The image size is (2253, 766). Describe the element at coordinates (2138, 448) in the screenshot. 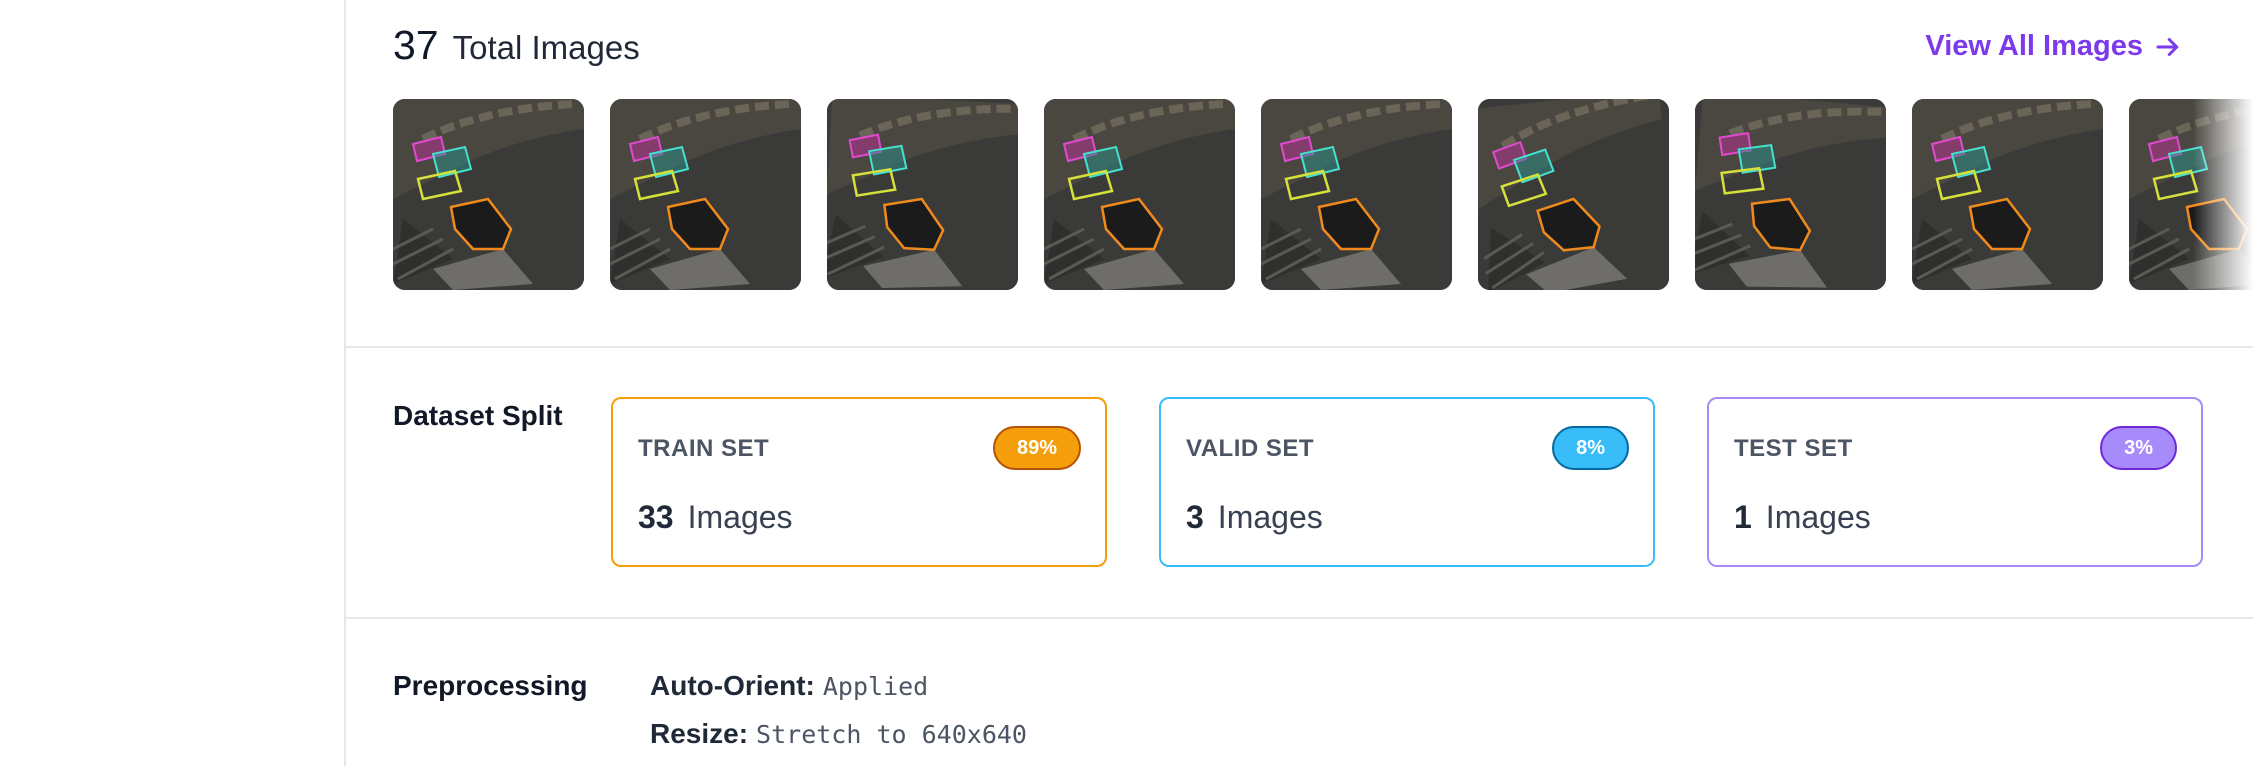

I see `test-percent-badge: 3%` at that location.